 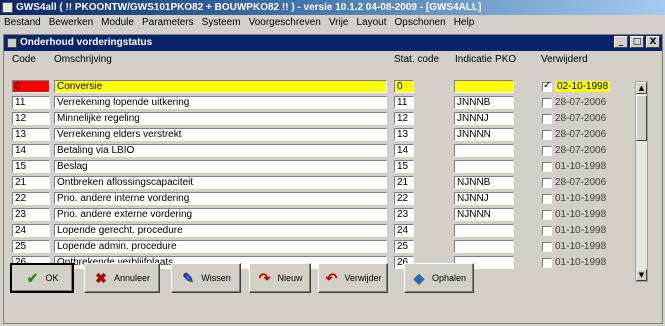 I want to click on menu-opschonen: Opschonen, so click(x=420, y=23).